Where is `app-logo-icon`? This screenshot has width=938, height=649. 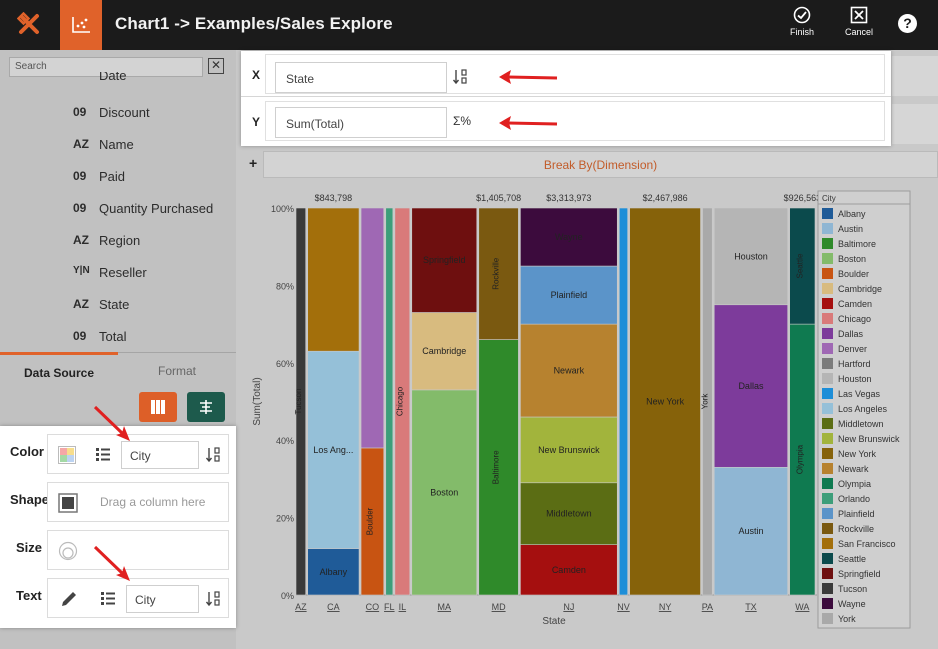
app-logo-icon is located at coordinates (30, 25).